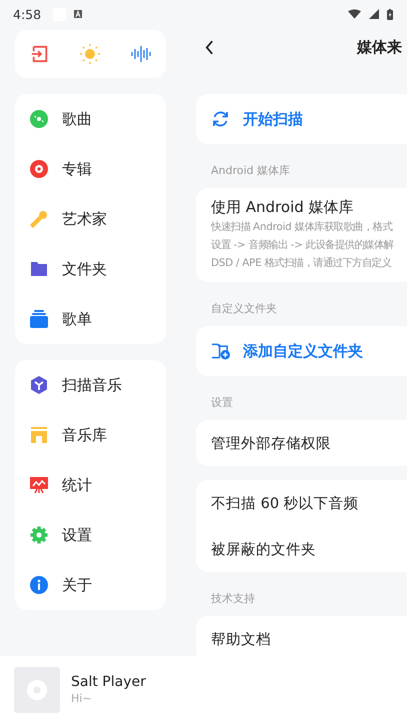 Image resolution: width=407 pixels, height=723 pixels. I want to click on menu-item: 专辑, so click(90, 169).